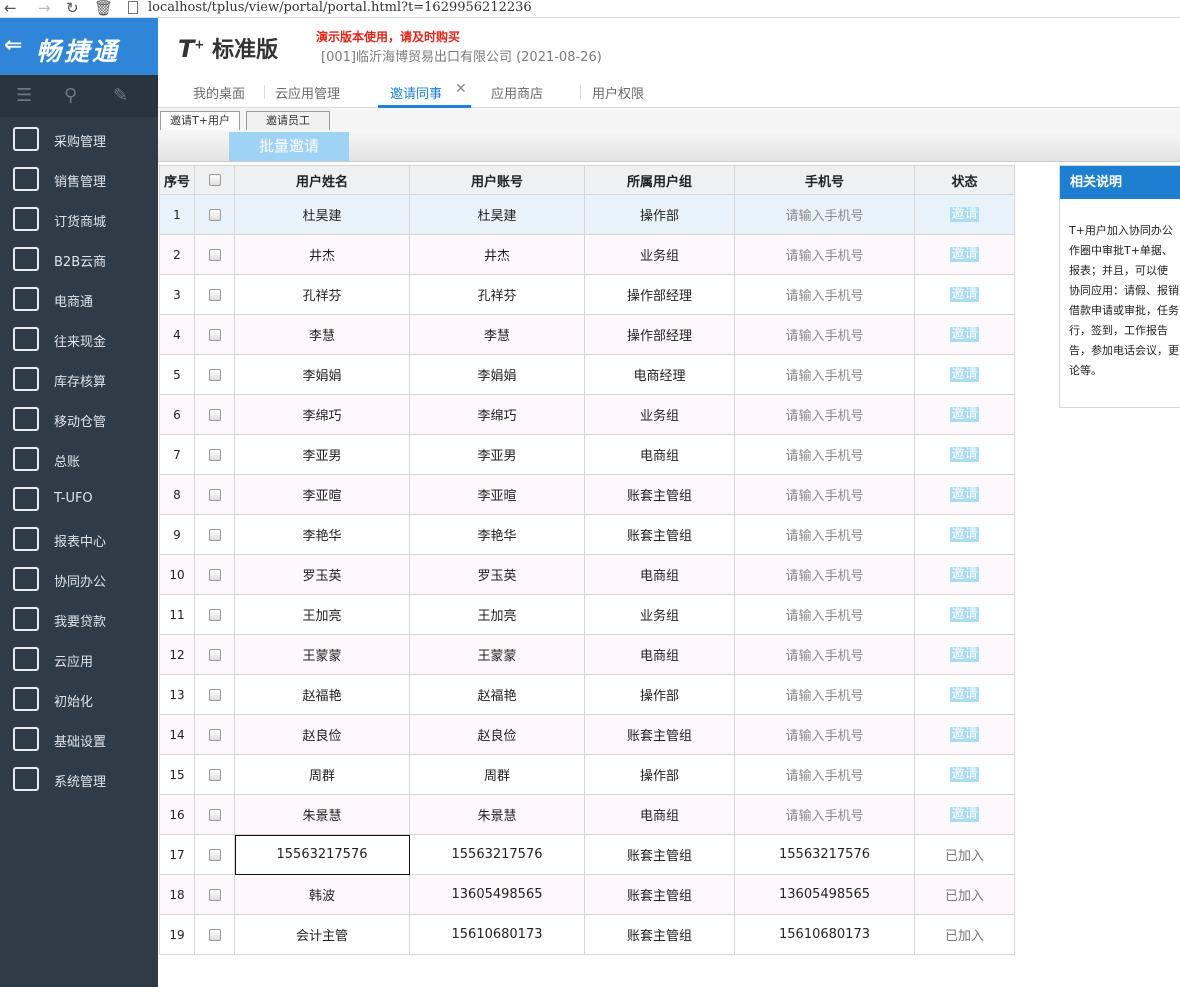 This screenshot has width=1180, height=987. Describe the element at coordinates (72, 8) in the screenshot. I see `reload-icon: ↻` at that location.